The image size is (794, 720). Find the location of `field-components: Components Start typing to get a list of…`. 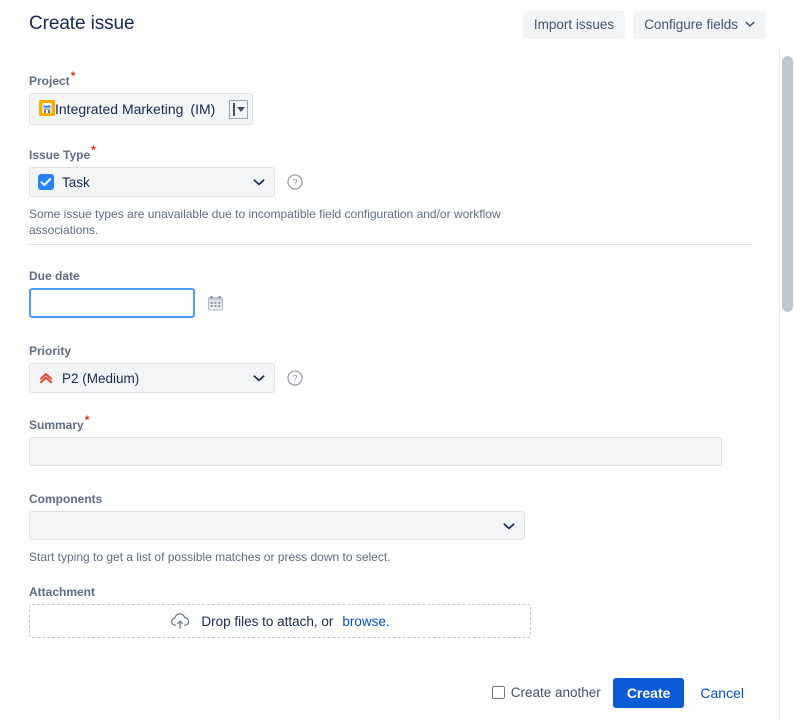

field-components: Components Start typing to get a list of… is located at coordinates (277, 528).